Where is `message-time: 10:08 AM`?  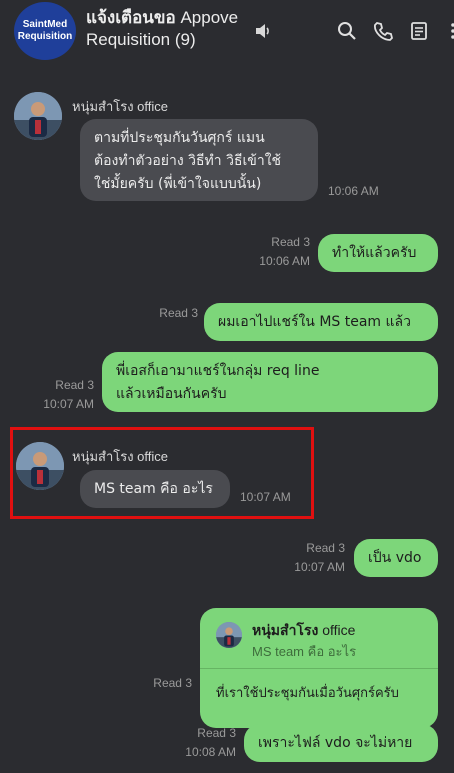
message-time: 10:08 AM is located at coordinates (210, 752).